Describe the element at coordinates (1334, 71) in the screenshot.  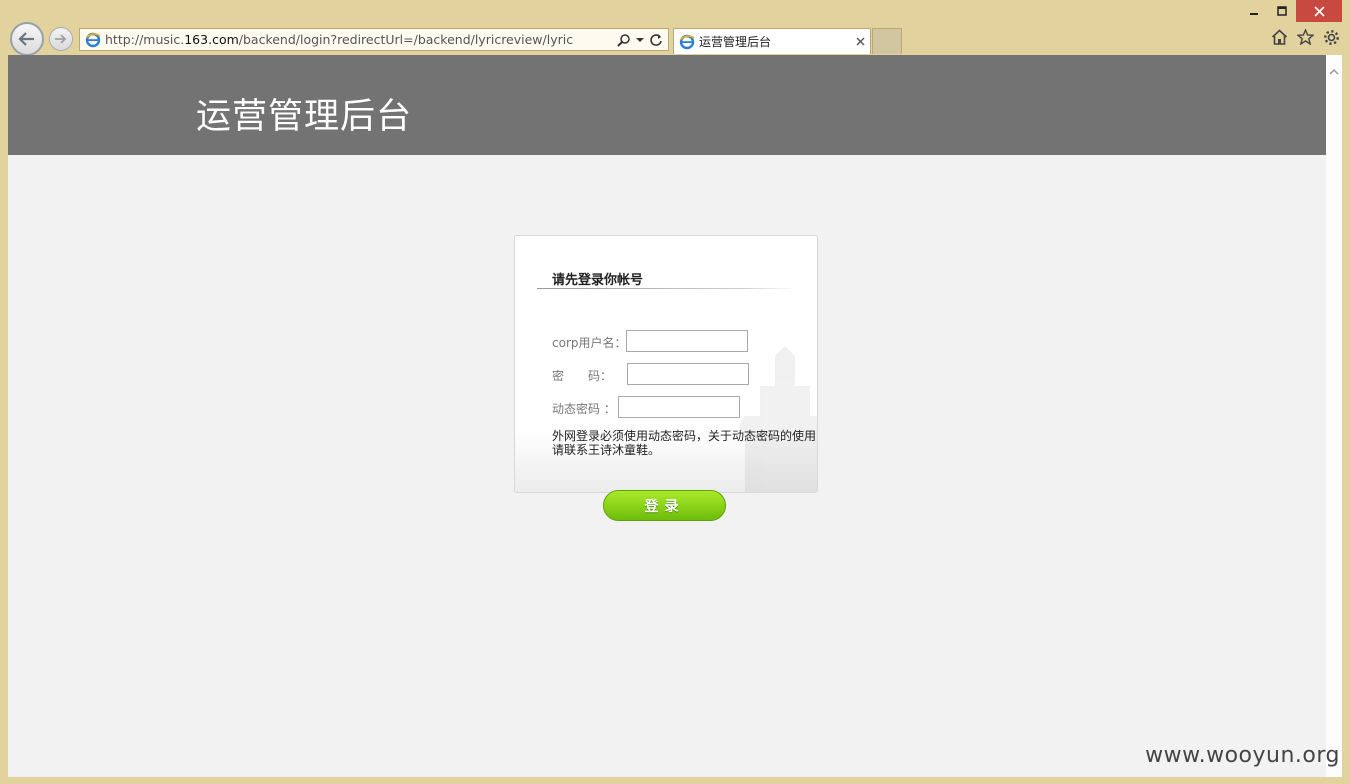
I see `scroll-up-icon` at that location.